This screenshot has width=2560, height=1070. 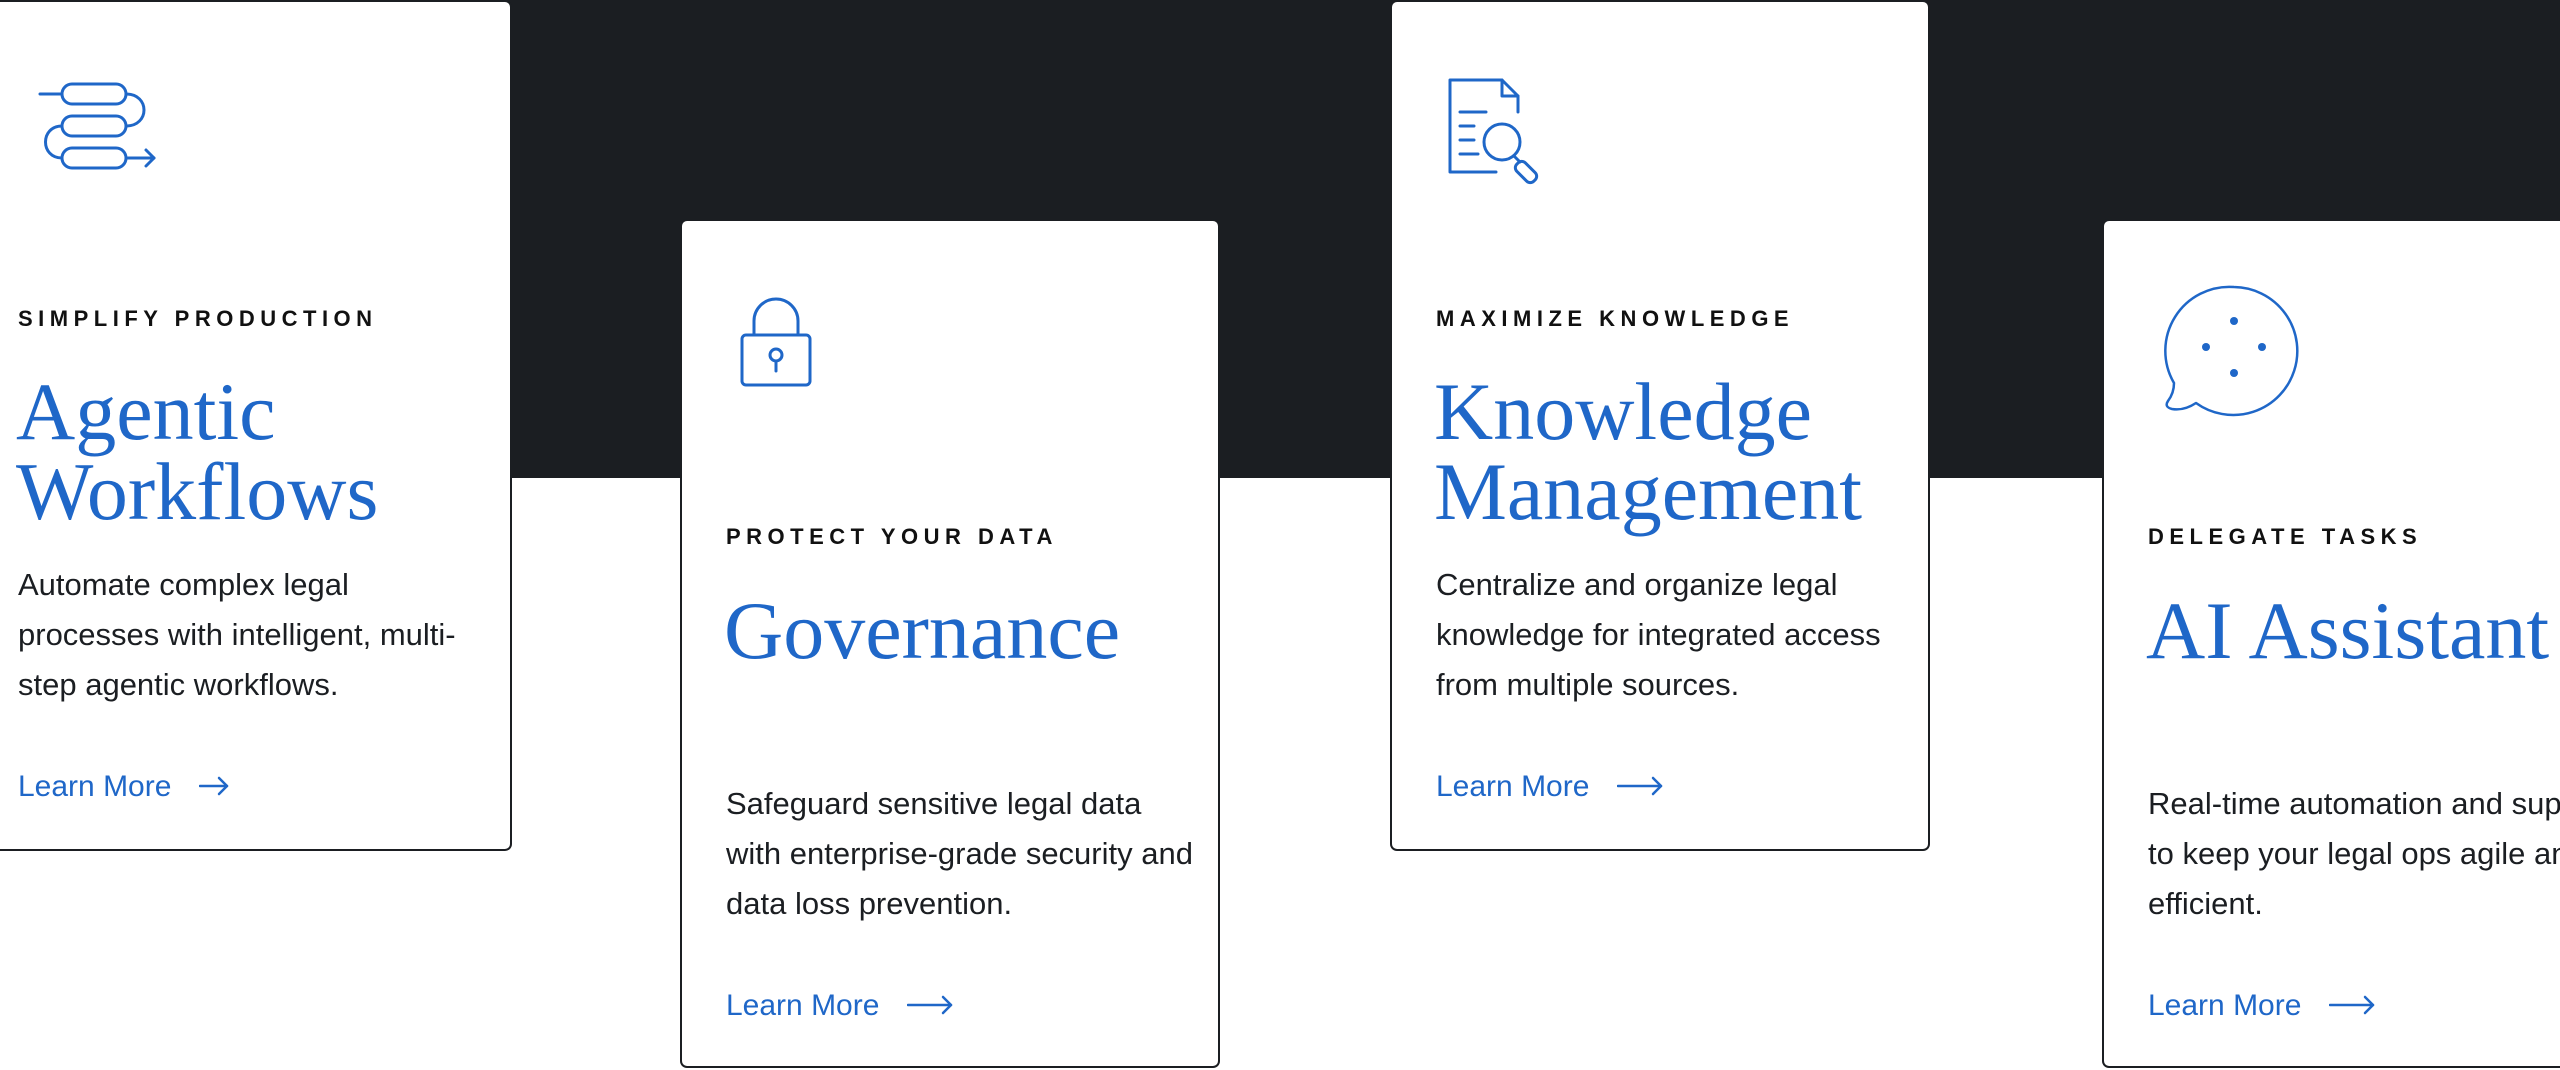 I want to click on card-eyebrow: PROTECT YOUR DATA, so click(x=892, y=536).